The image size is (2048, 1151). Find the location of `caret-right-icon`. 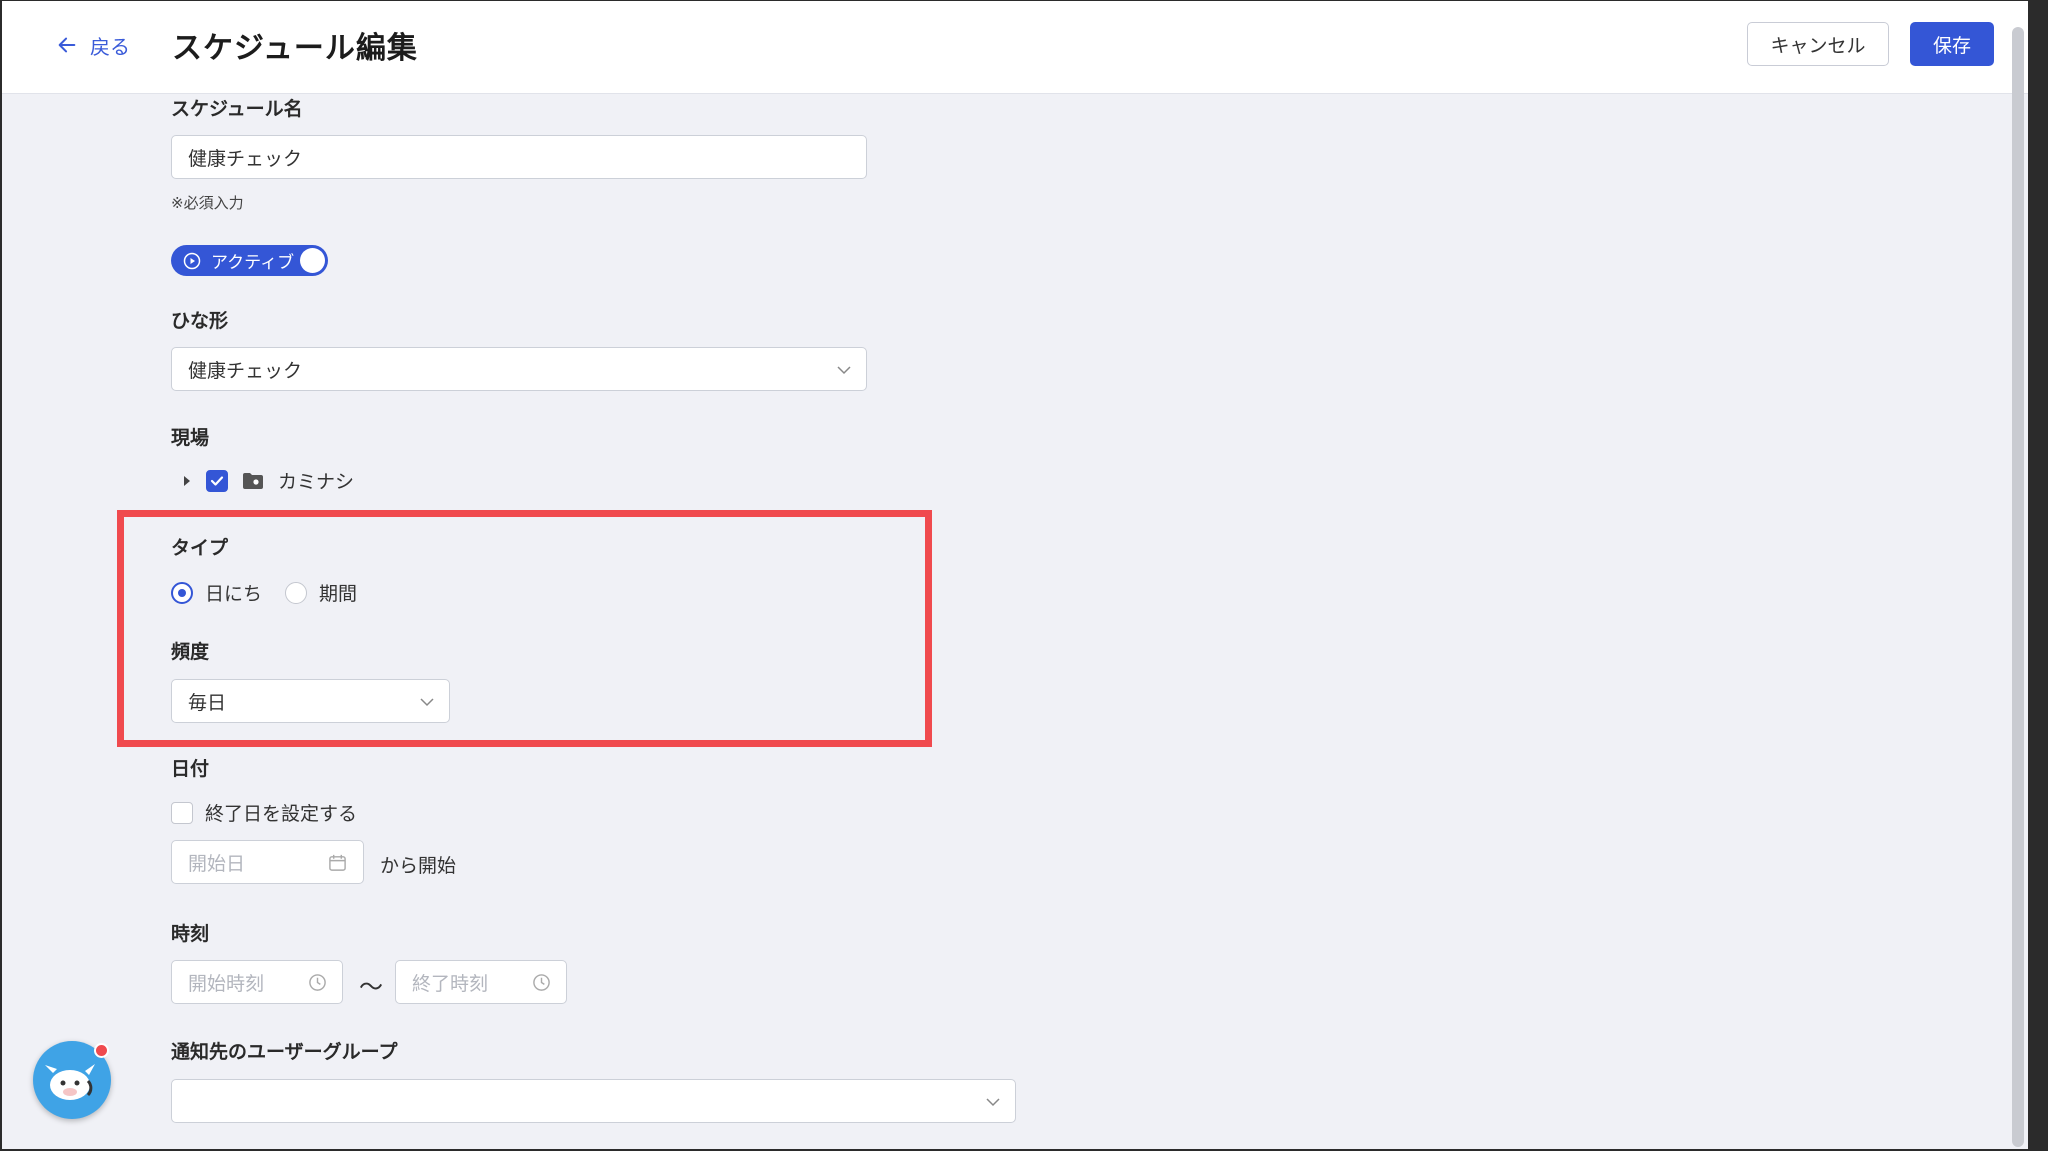

caret-right-icon is located at coordinates (187, 481).